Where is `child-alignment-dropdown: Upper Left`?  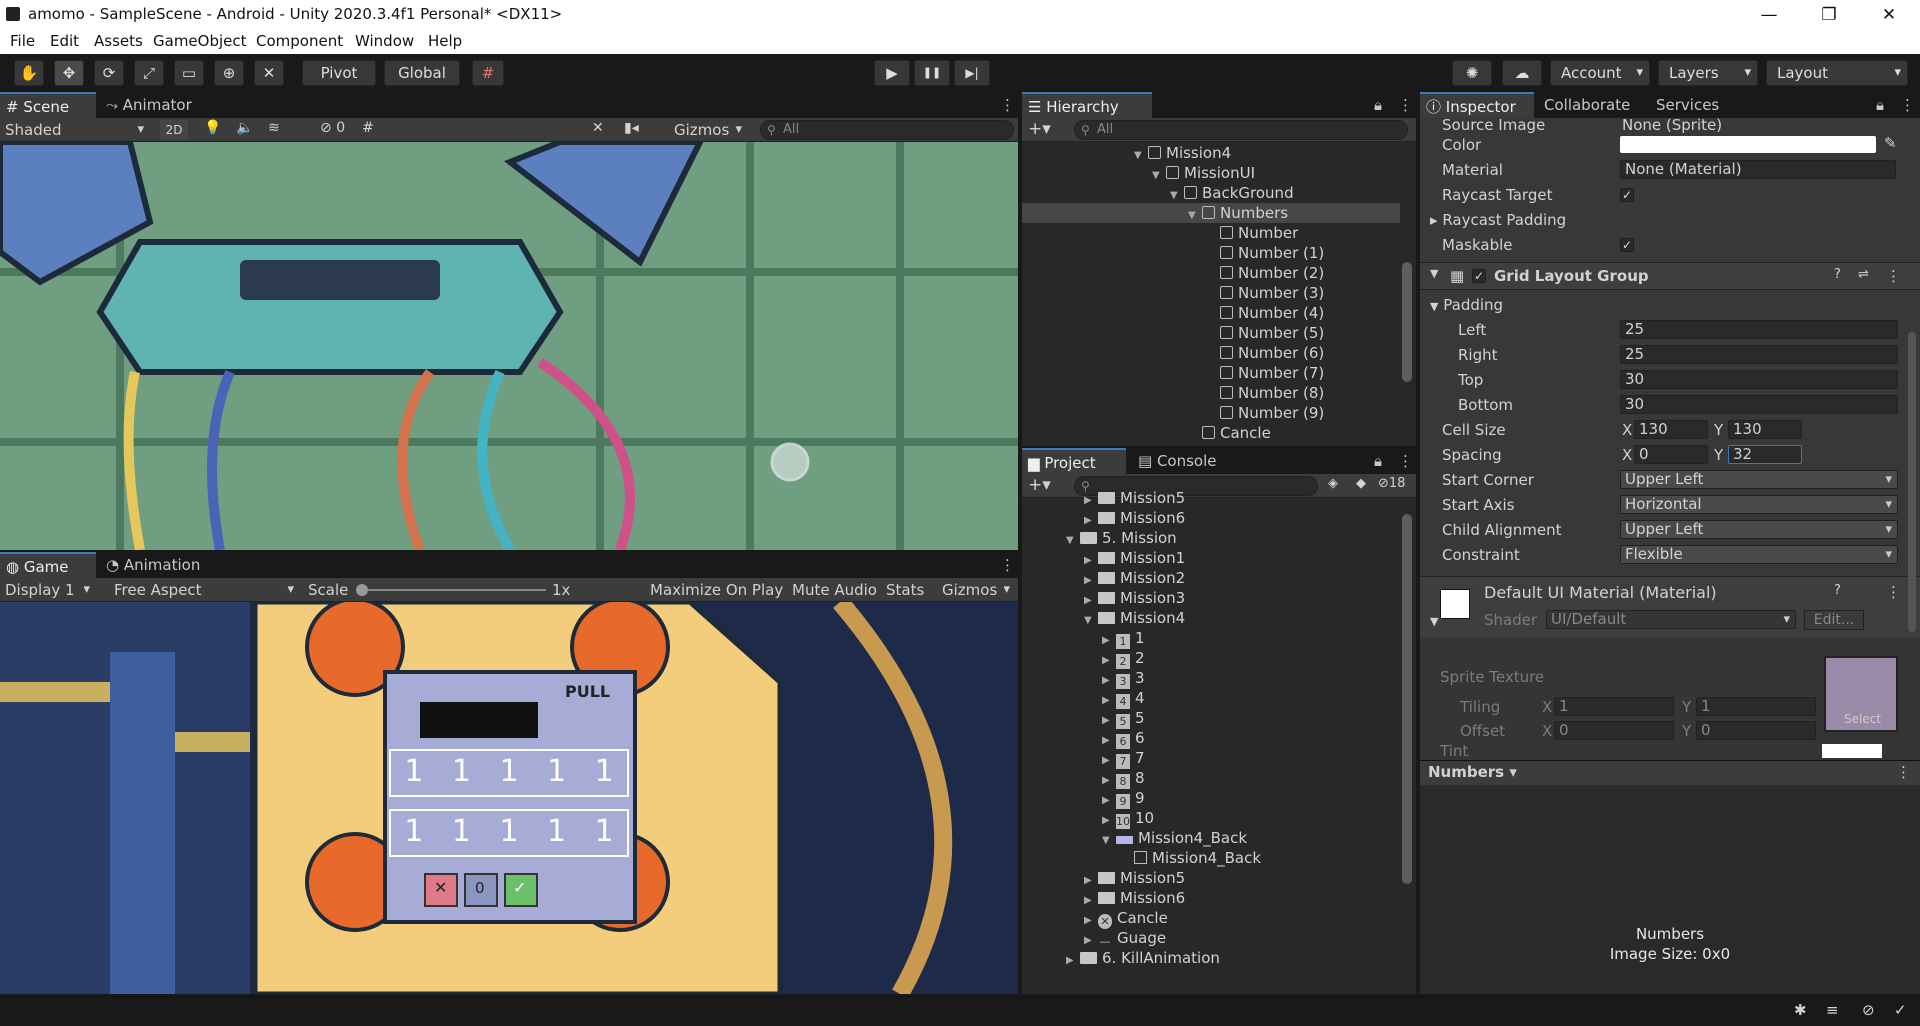
child-alignment-dropdown: Upper Left is located at coordinates (1759, 529).